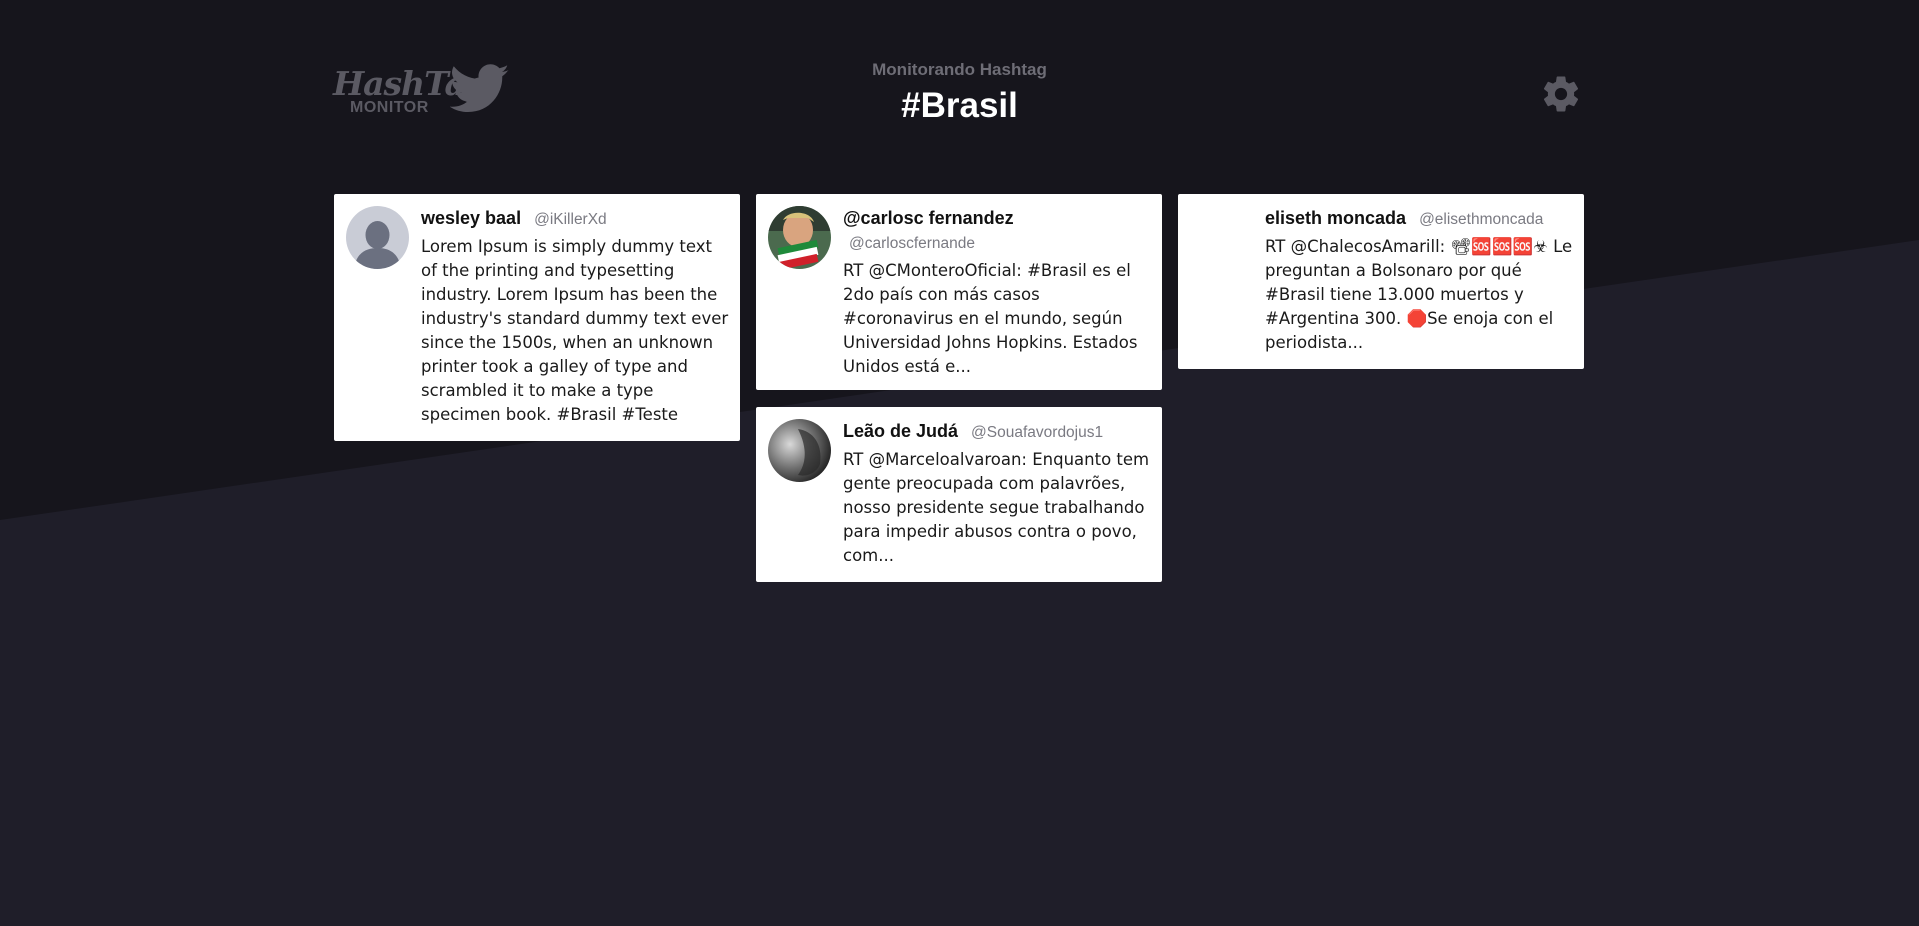 The width and height of the screenshot is (1919, 926). I want to click on user-handle: @iKillerXd, so click(570, 219).